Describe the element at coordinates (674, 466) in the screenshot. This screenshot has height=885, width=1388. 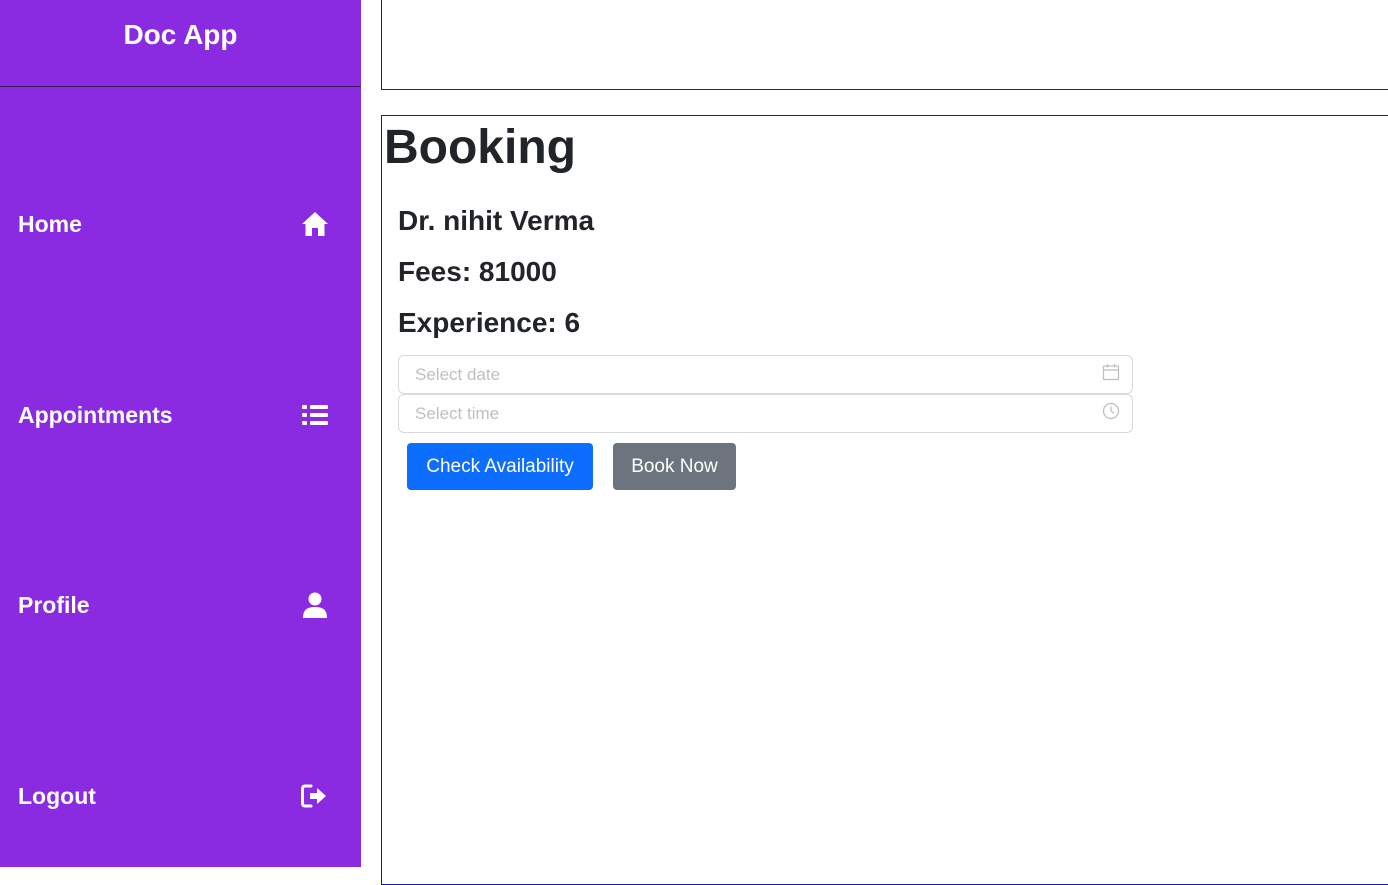
I see `book-now-button: Book Now` at that location.